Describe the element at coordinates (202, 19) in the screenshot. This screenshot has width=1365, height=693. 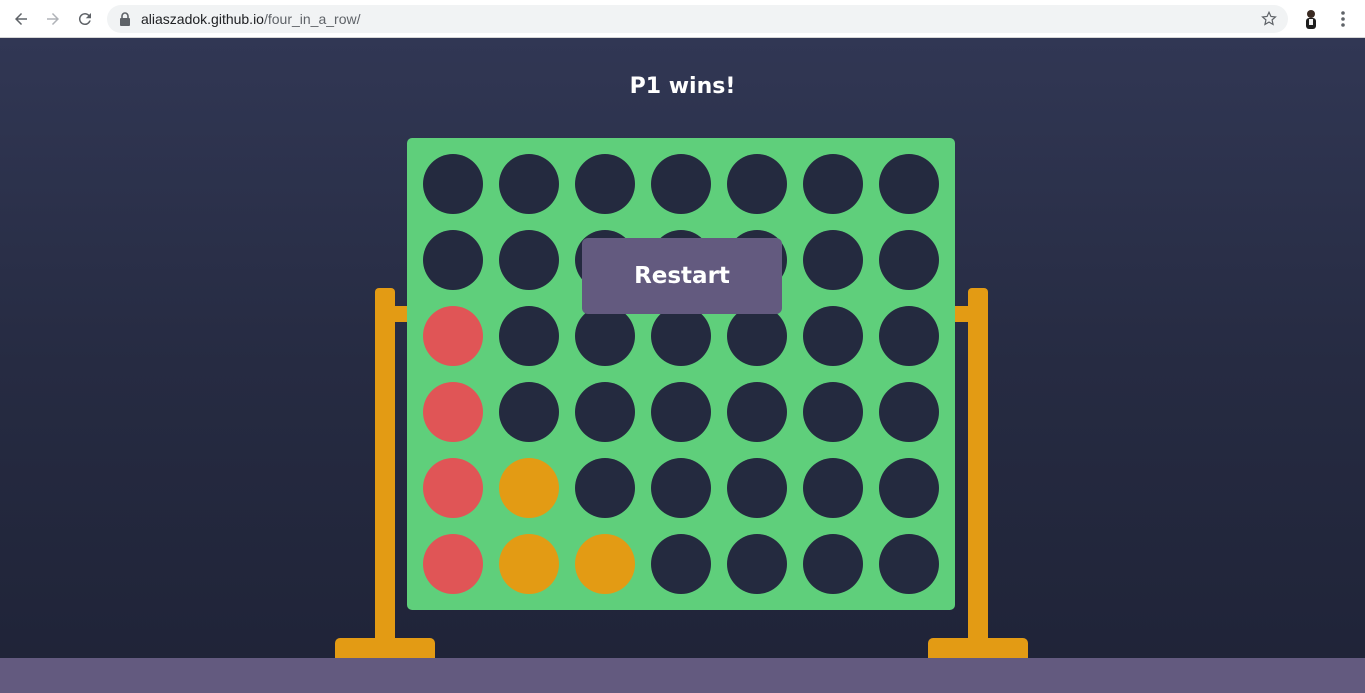
I see `url-host: aliaszadok.github.io` at that location.